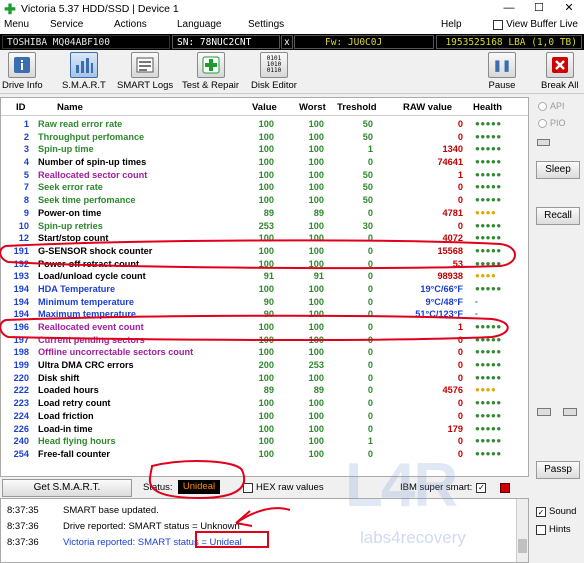  Describe the element at coordinates (318, 212) in the screenshot. I see `attr-worst: 89` at that location.